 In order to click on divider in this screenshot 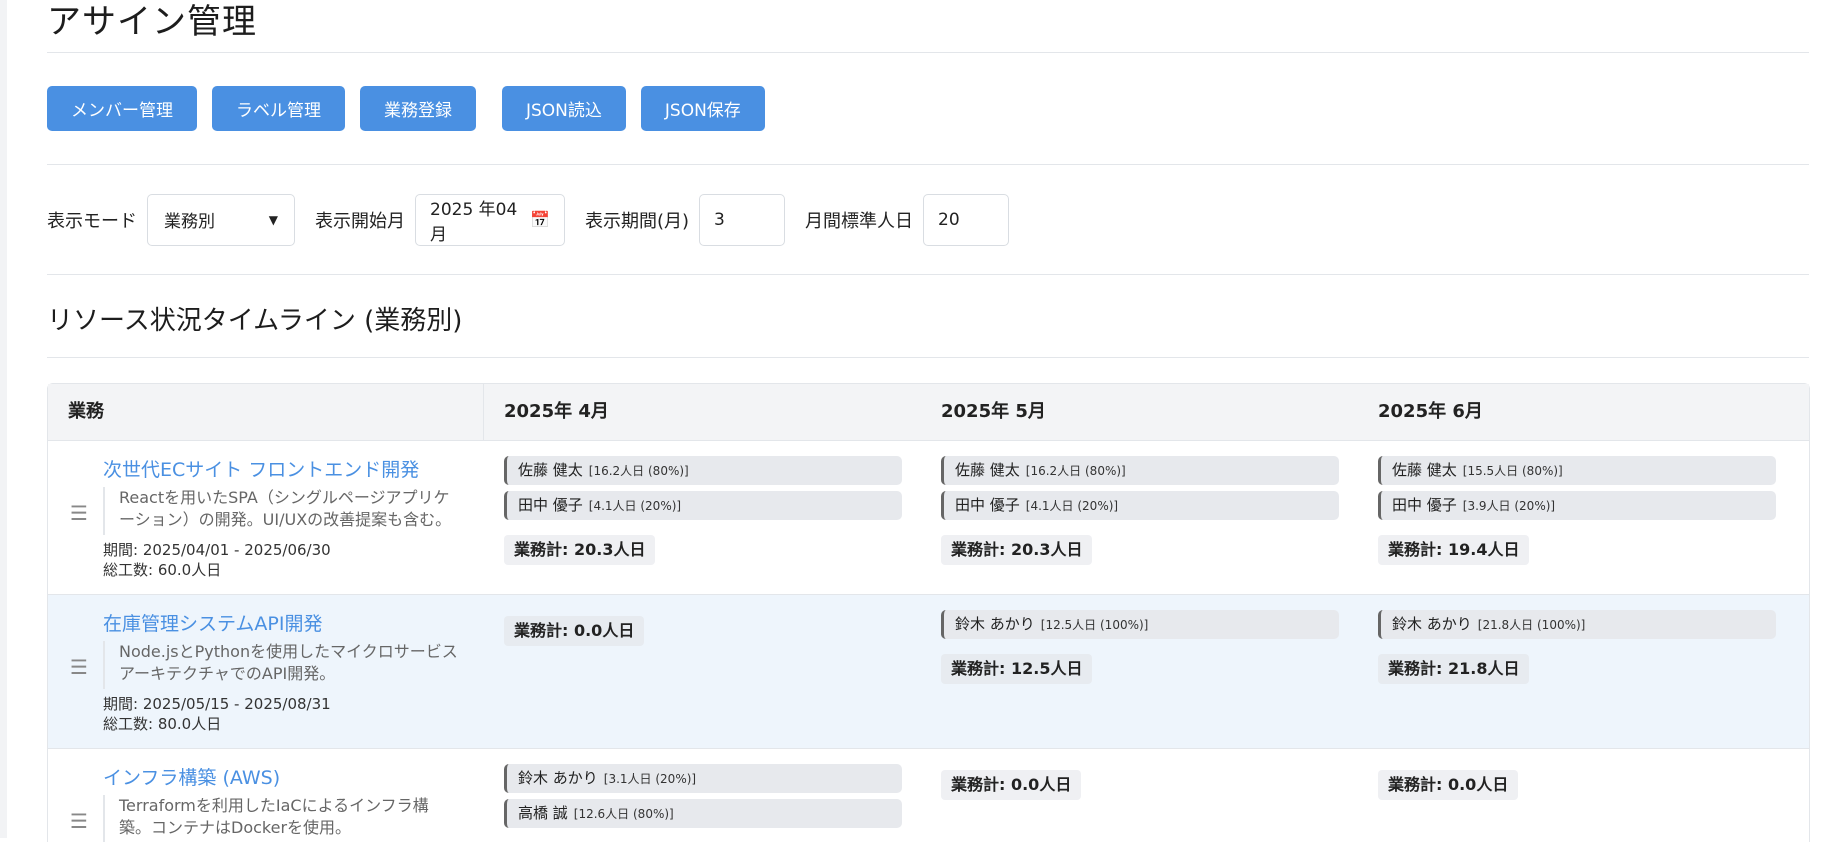, I will do `click(928, 357)`.